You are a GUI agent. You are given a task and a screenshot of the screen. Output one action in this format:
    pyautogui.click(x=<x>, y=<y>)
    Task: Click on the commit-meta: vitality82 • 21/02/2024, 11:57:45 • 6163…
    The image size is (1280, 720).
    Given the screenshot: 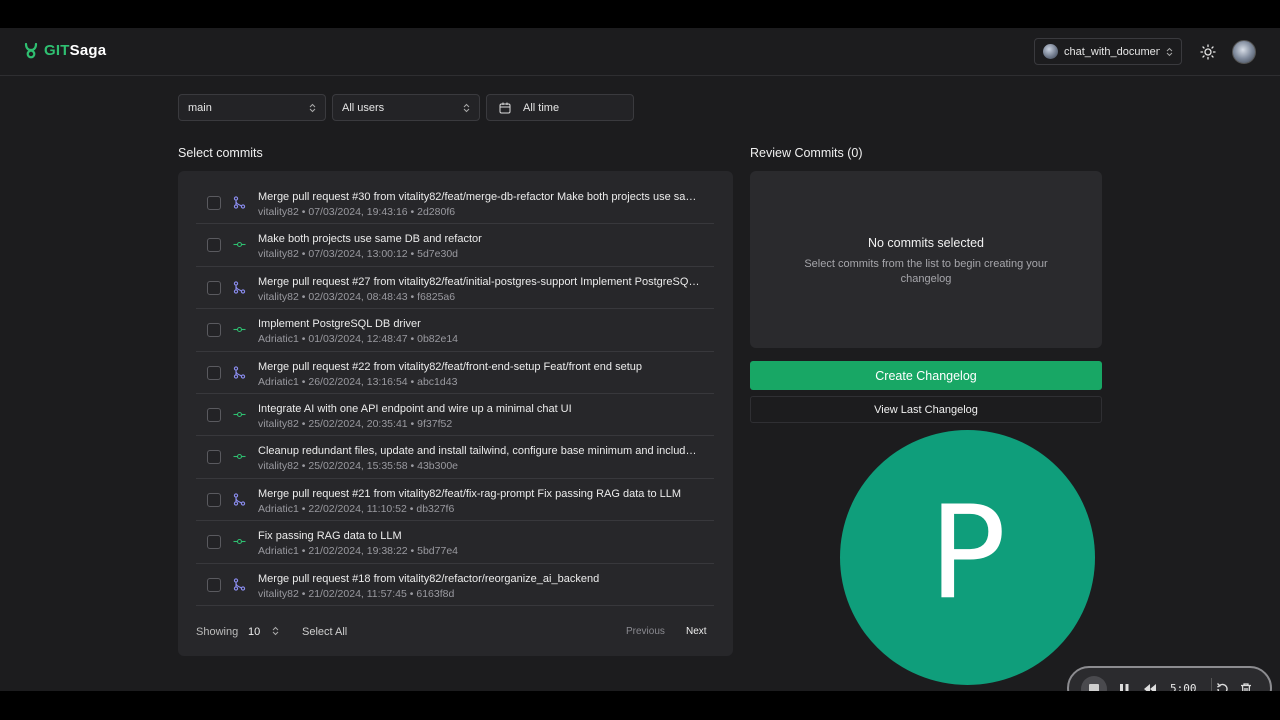 What is the action you would take?
    pyautogui.click(x=356, y=593)
    